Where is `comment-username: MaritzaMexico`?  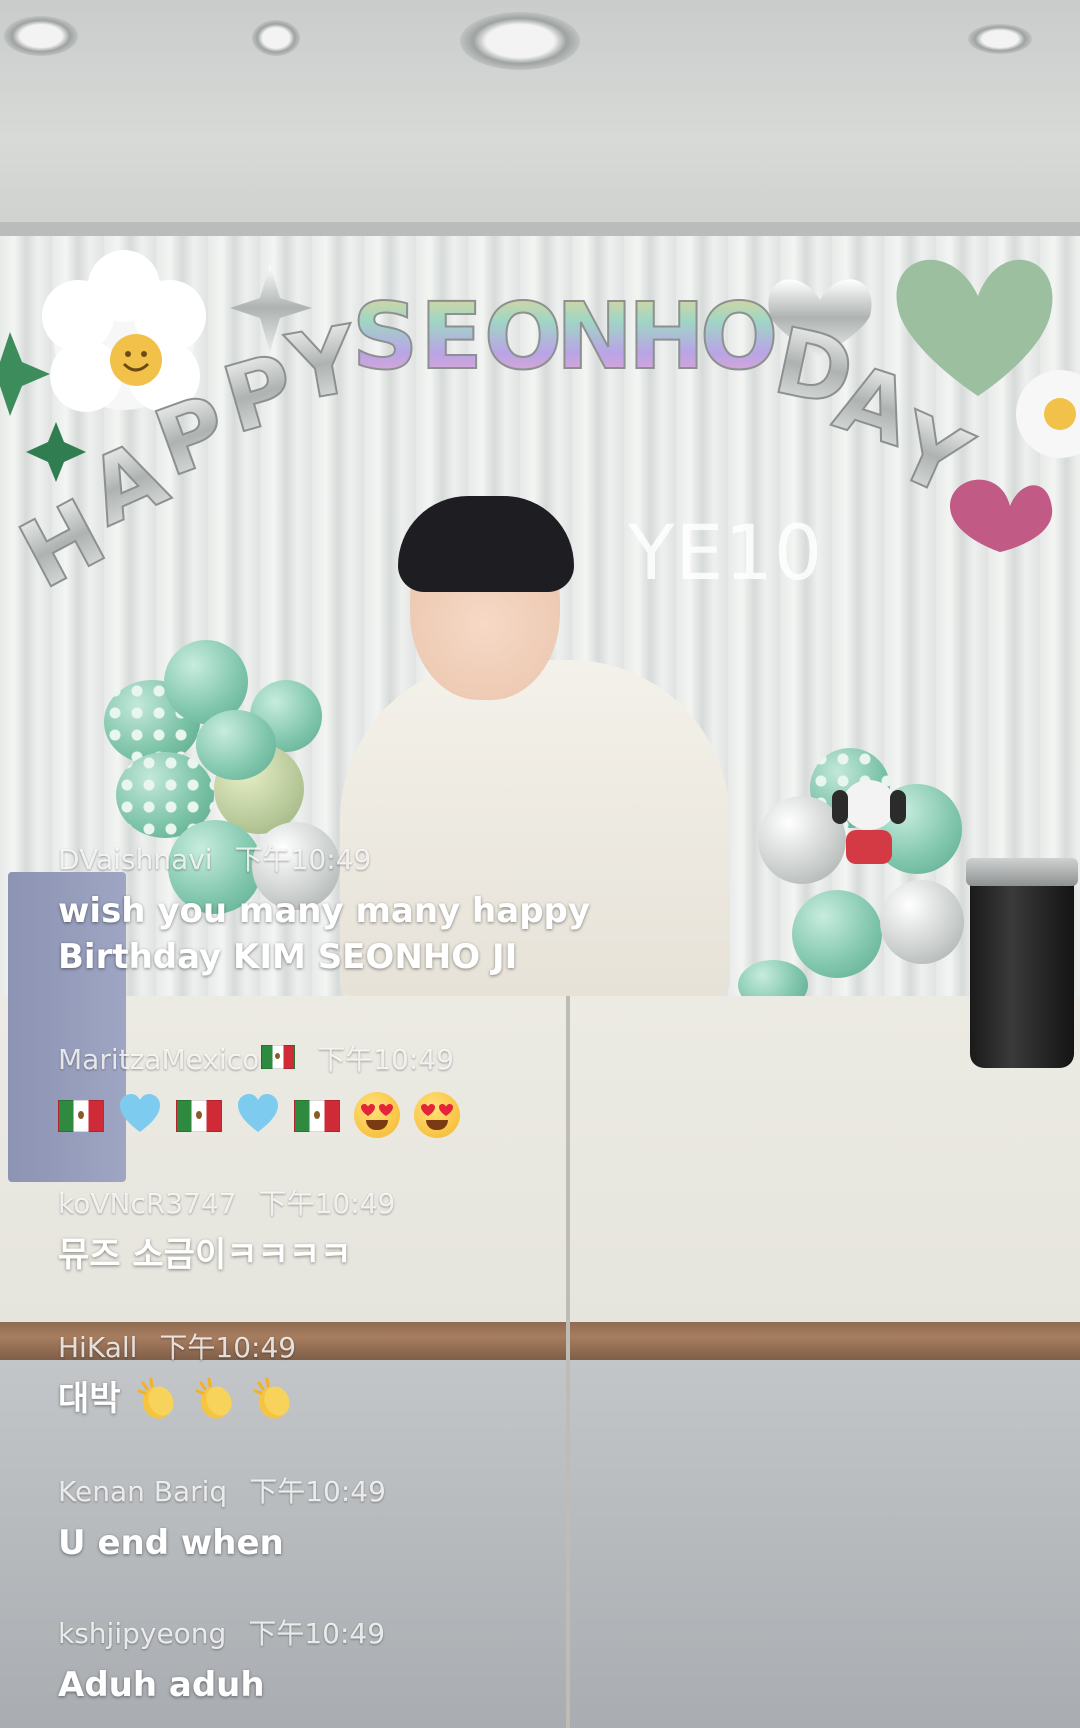
comment-username: MaritzaMexico is located at coordinates (158, 1059).